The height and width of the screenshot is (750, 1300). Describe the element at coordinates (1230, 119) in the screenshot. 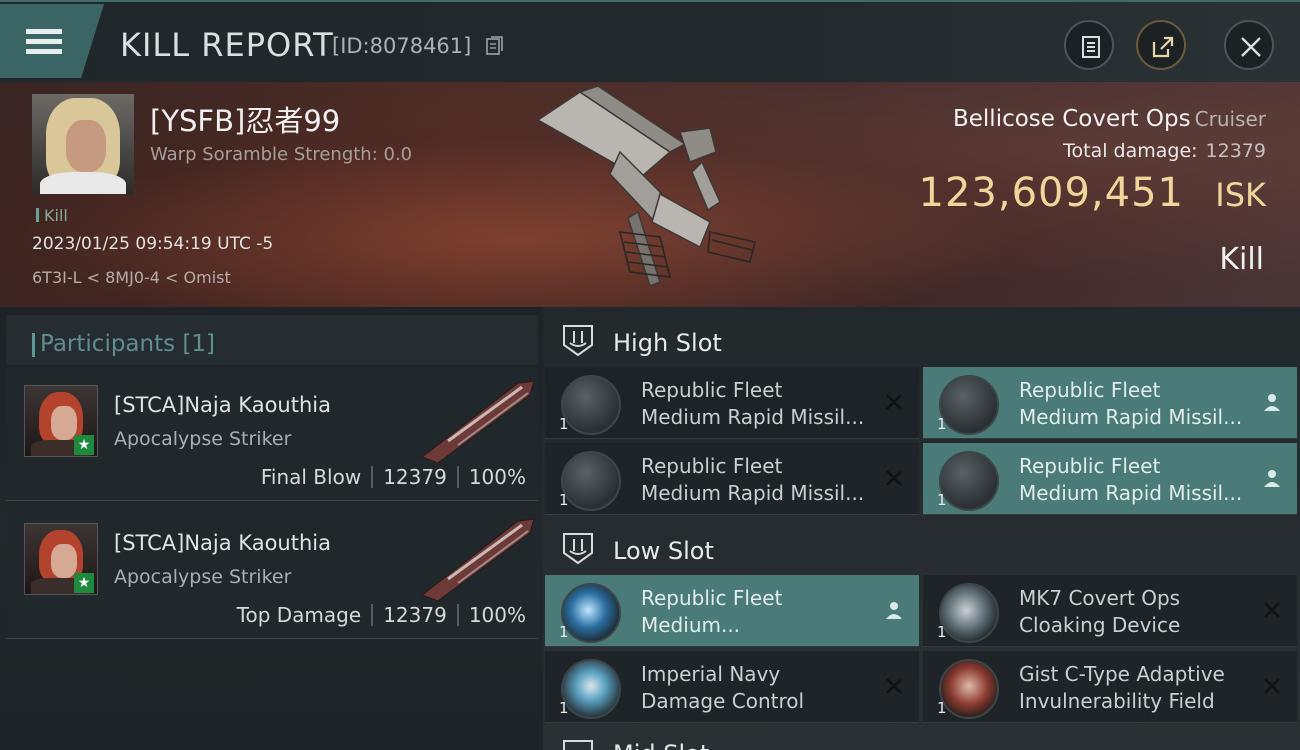

I see `ship-class: Cruiser` at that location.